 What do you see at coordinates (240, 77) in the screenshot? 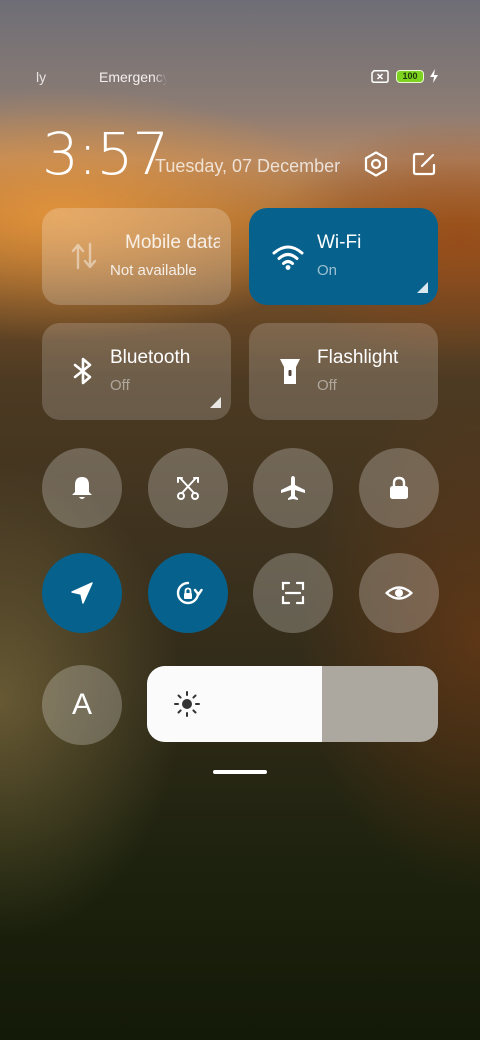
I see `status-bar: ly Emergency calls only 100` at bounding box center [240, 77].